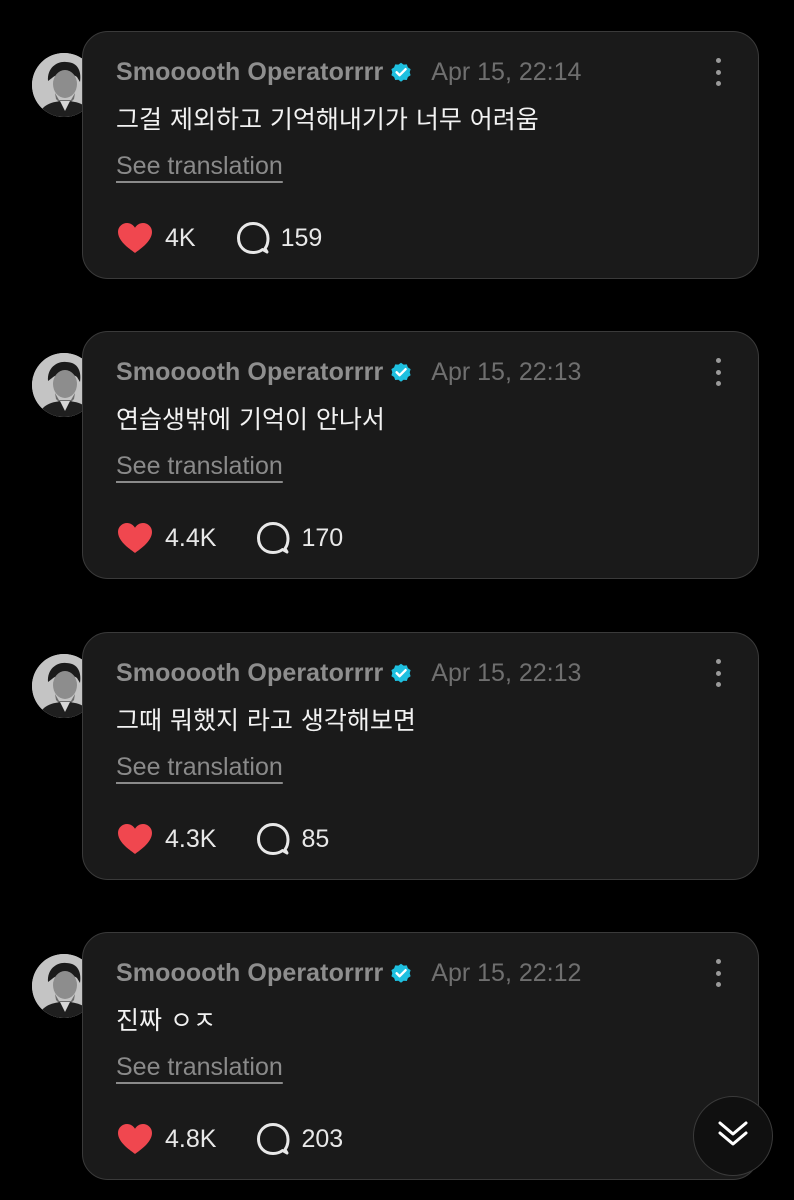 The height and width of the screenshot is (1200, 794). Describe the element at coordinates (506, 972) in the screenshot. I see `post-timestamp: Apr 15, 22:12` at that location.